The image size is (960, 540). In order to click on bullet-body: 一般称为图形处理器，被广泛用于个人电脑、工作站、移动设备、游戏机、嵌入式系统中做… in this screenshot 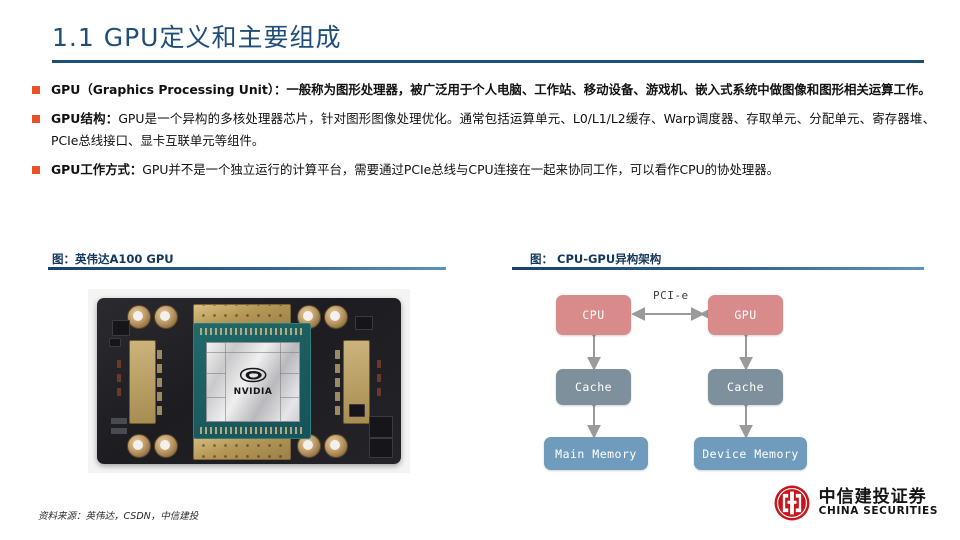, I will do `click(608, 89)`.